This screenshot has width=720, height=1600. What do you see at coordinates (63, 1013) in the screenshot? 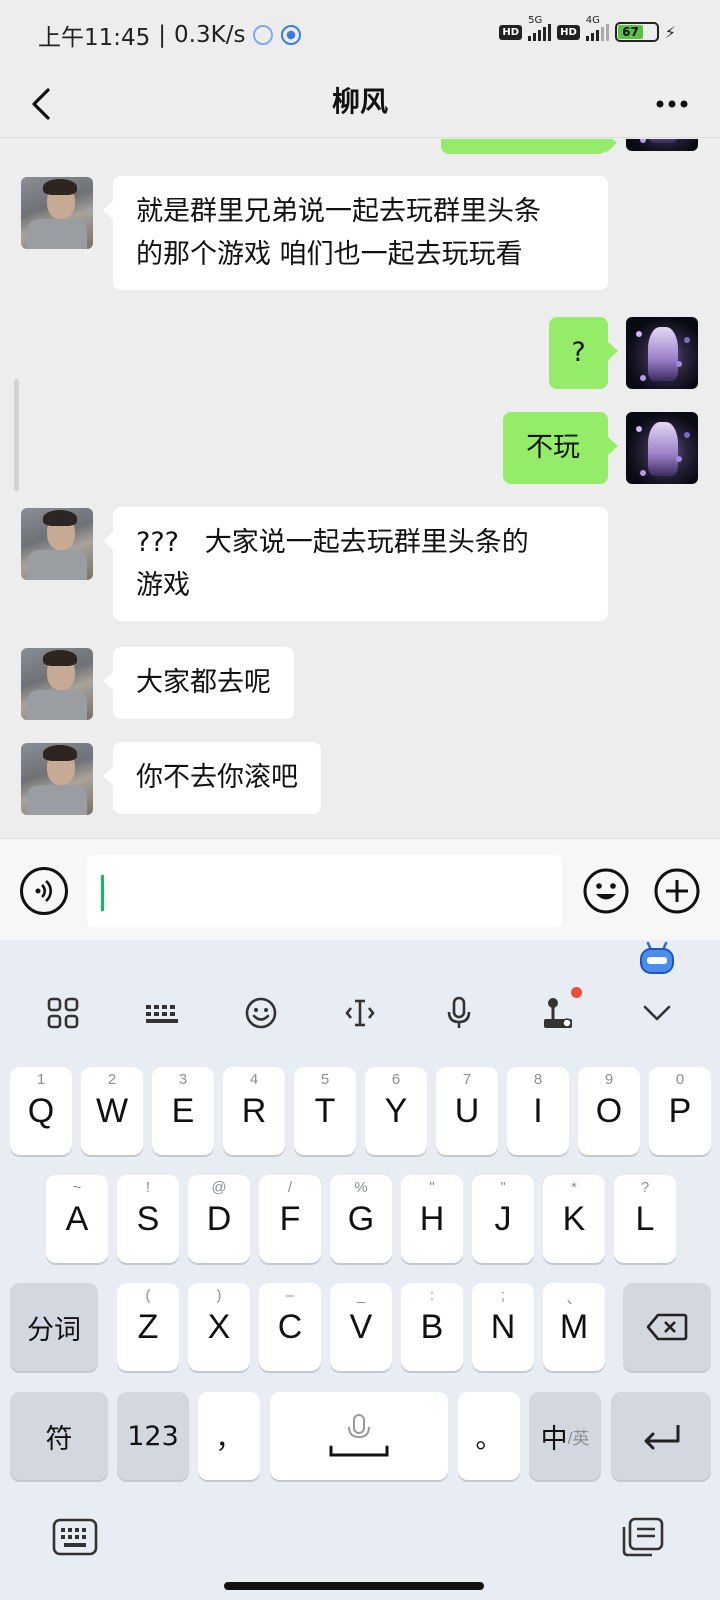
I see `grid-icon` at bounding box center [63, 1013].